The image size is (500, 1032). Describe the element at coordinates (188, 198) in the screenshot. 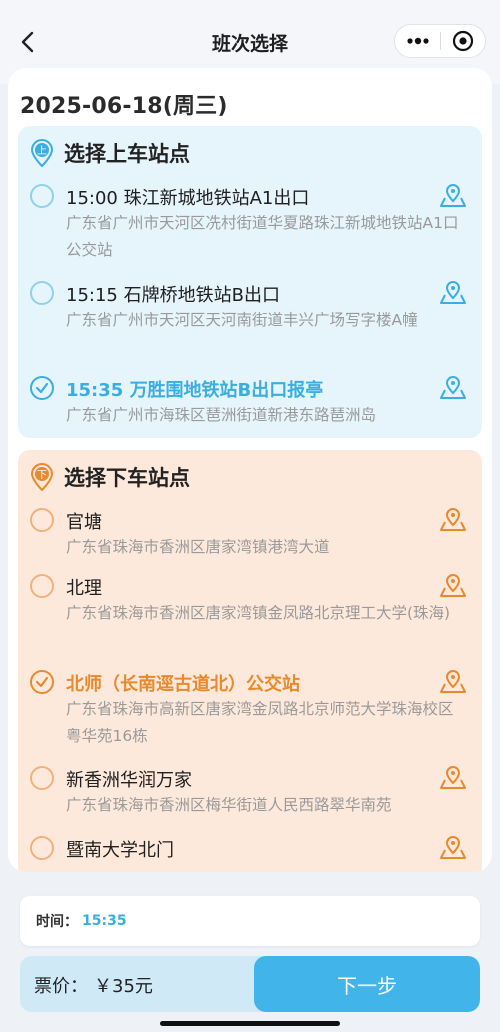

I see `stop-name: 15:00 珠江新城地铁站A1出口` at that location.